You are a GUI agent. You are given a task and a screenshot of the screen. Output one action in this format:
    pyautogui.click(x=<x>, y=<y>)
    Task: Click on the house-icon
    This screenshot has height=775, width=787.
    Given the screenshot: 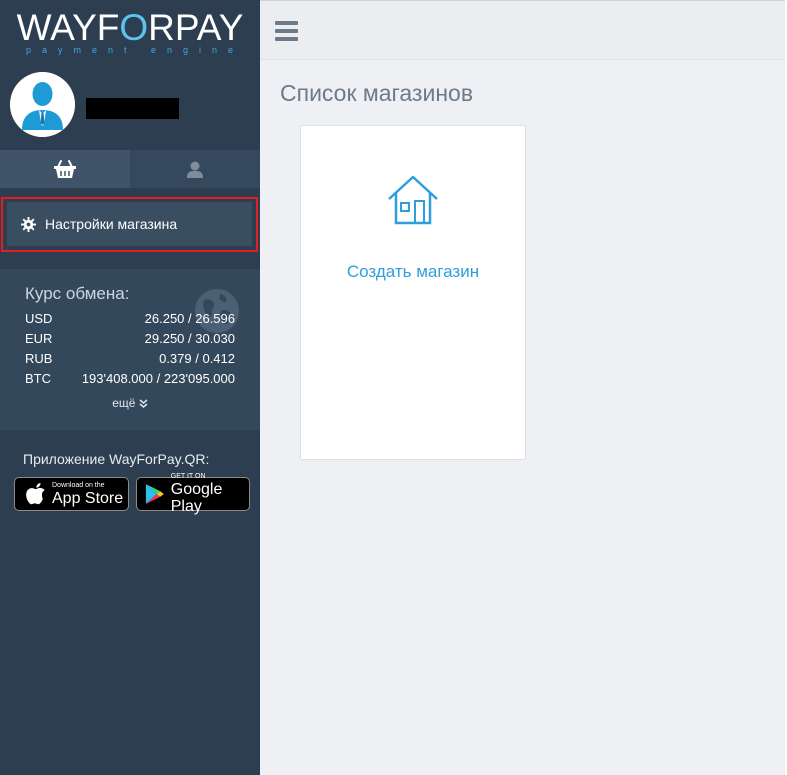 What is the action you would take?
    pyautogui.click(x=413, y=200)
    